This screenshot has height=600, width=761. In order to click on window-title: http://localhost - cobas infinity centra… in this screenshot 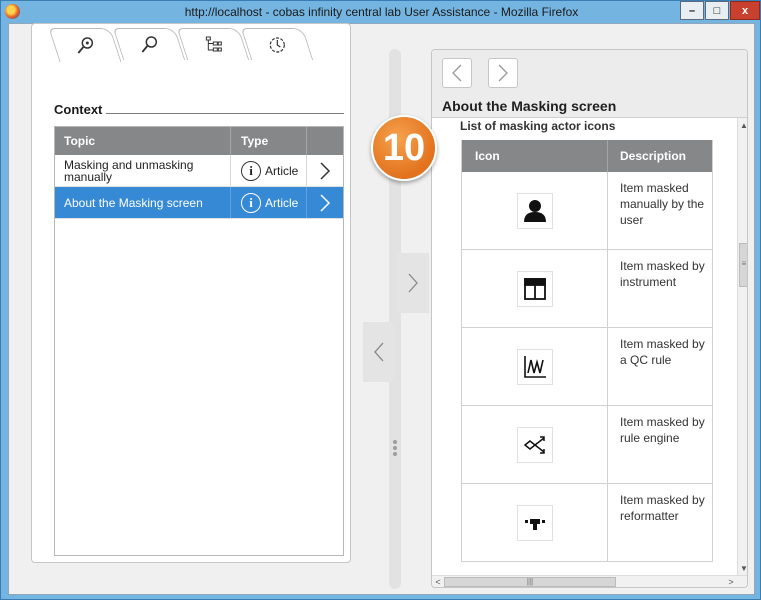, I will do `click(381, 12)`.